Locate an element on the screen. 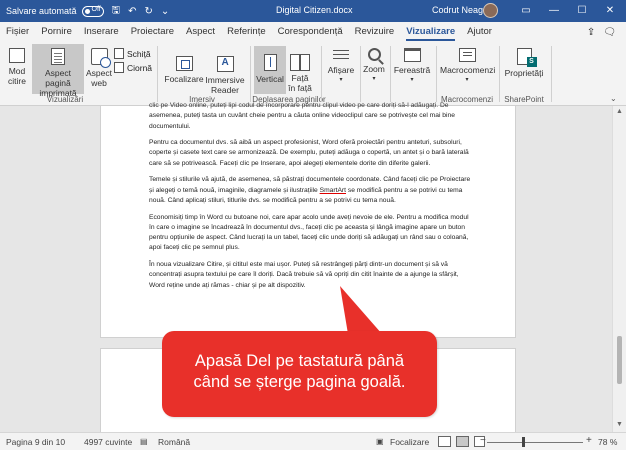  tab-aspect: Aspect is located at coordinates (200, 32).